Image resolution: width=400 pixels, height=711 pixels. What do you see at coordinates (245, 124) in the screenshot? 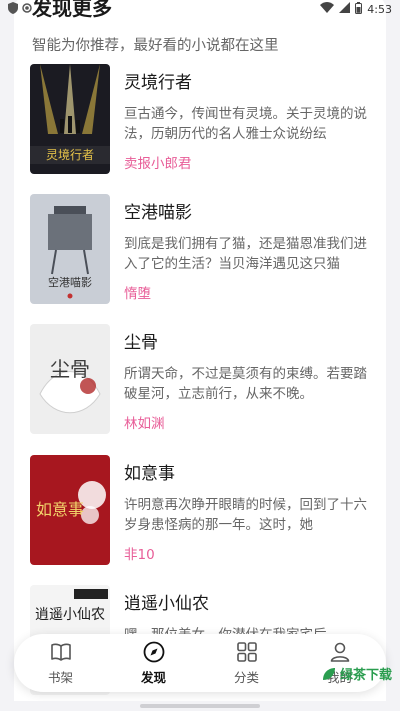
I see `book-desc: 亘古通今，传闻世有灵境。关于灵境的说法，历朝历代的名人雅士众说纷纭` at bounding box center [245, 124].